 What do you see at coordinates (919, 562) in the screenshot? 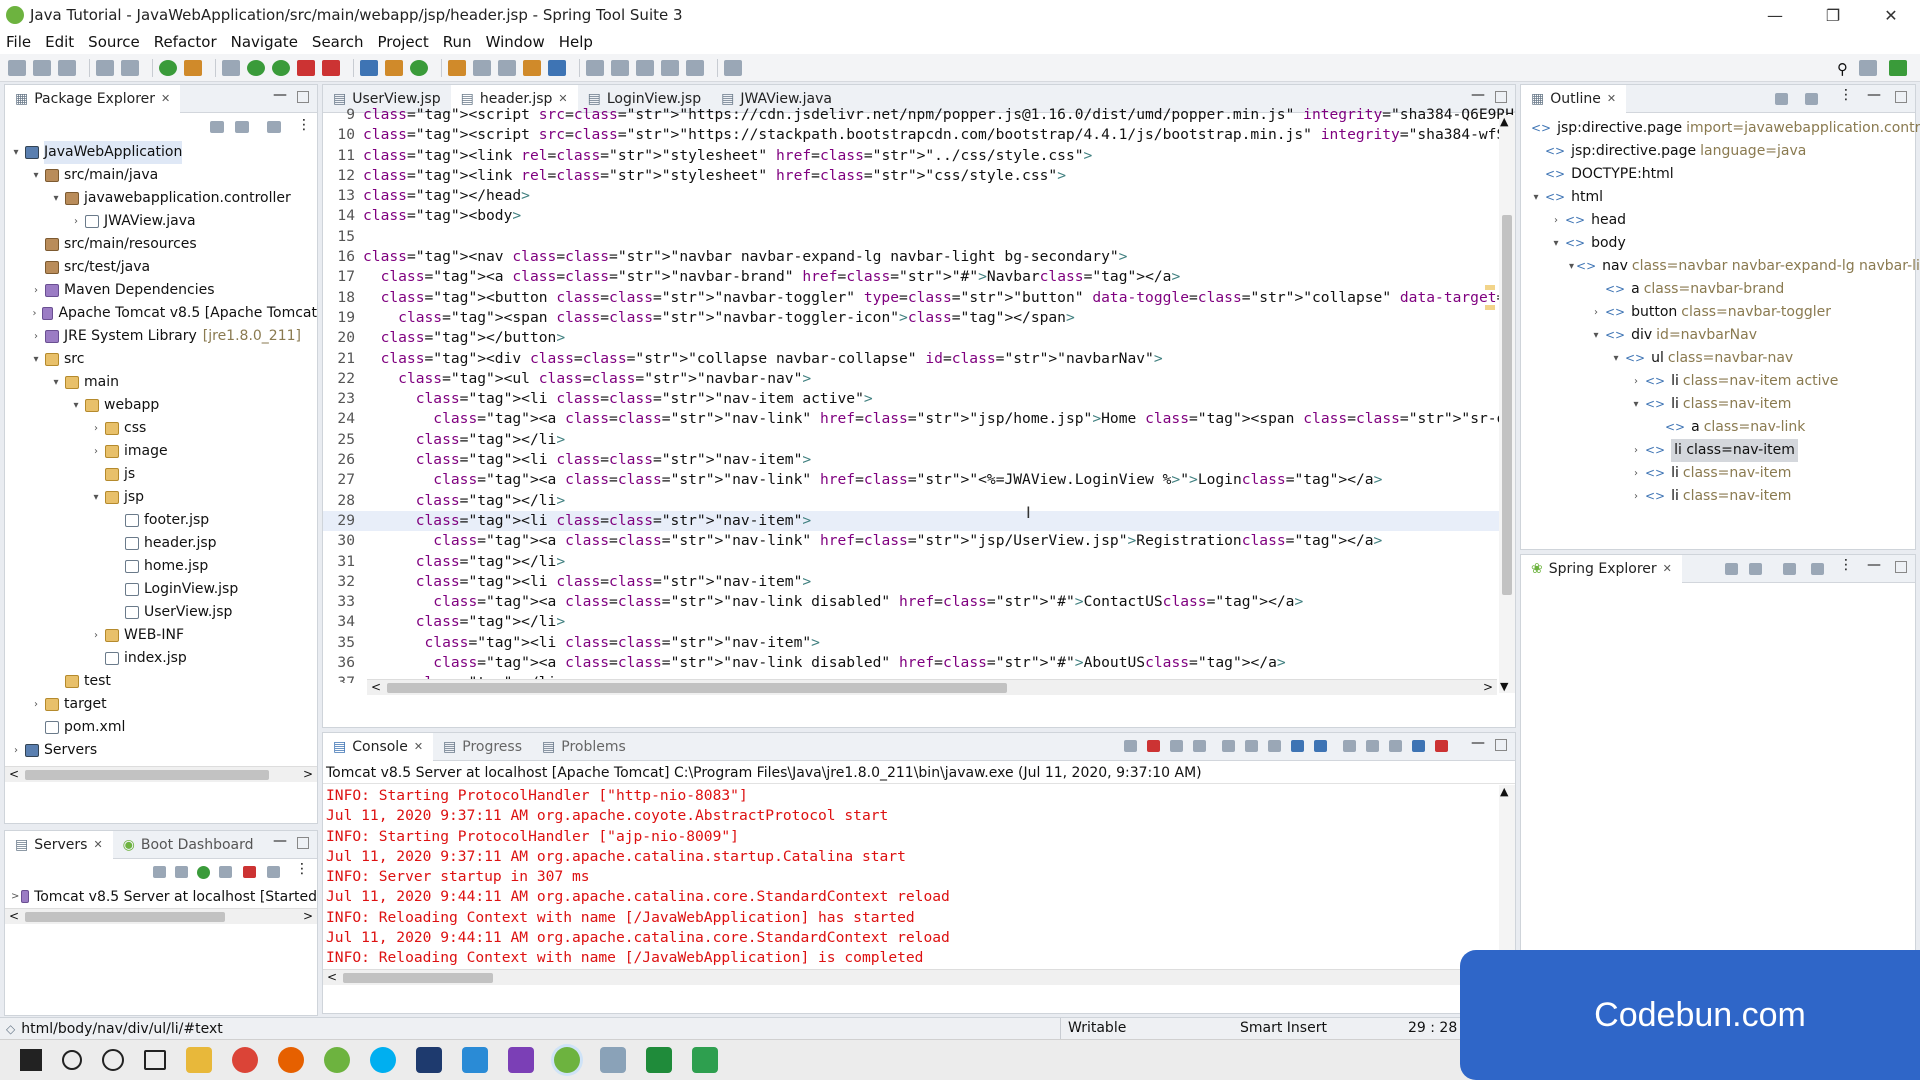
I see `code-line: 31 class="tag"></li>` at bounding box center [919, 562].